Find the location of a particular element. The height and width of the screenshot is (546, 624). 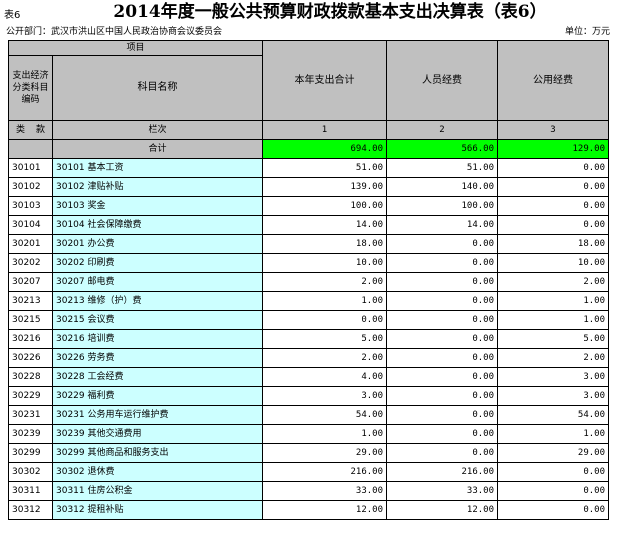

row-total-cell: 12.00 is located at coordinates (325, 510).